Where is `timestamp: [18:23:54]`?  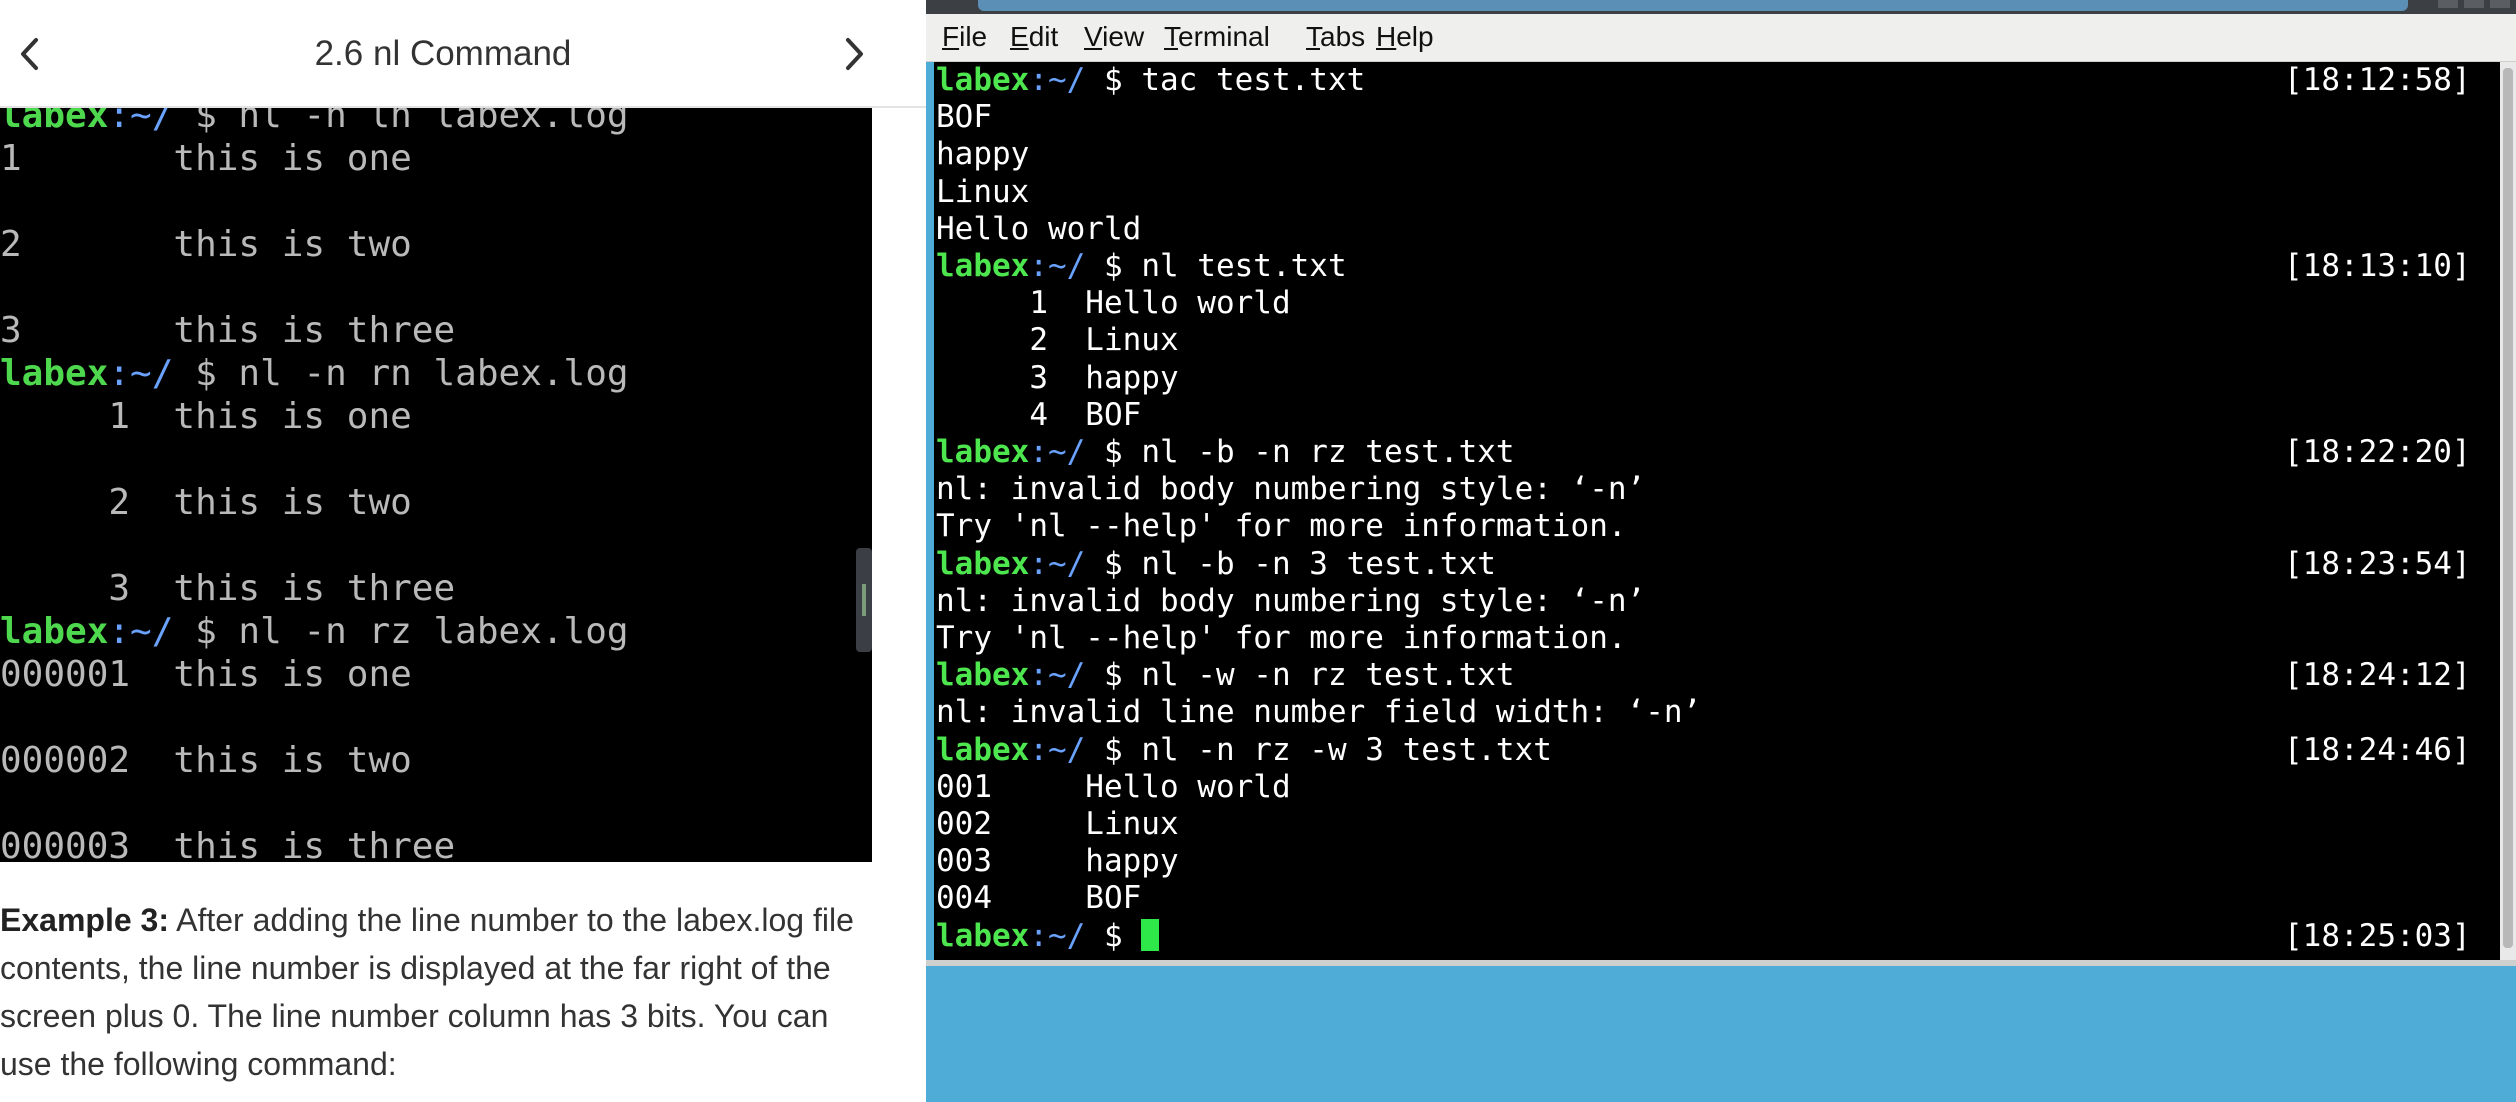
timestamp: [18:23:54] is located at coordinates (2377, 564).